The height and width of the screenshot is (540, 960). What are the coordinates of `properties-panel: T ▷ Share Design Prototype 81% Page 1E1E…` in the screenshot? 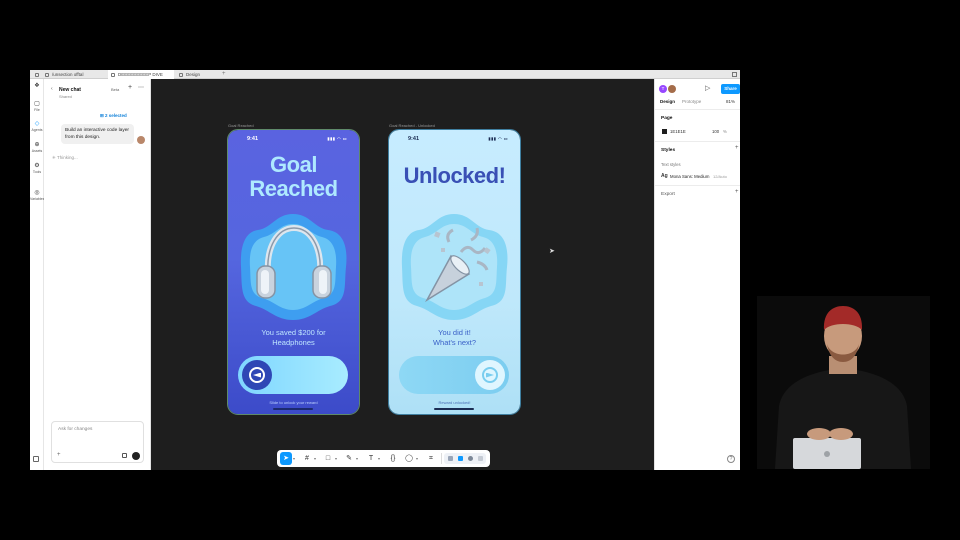 It's located at (697, 274).